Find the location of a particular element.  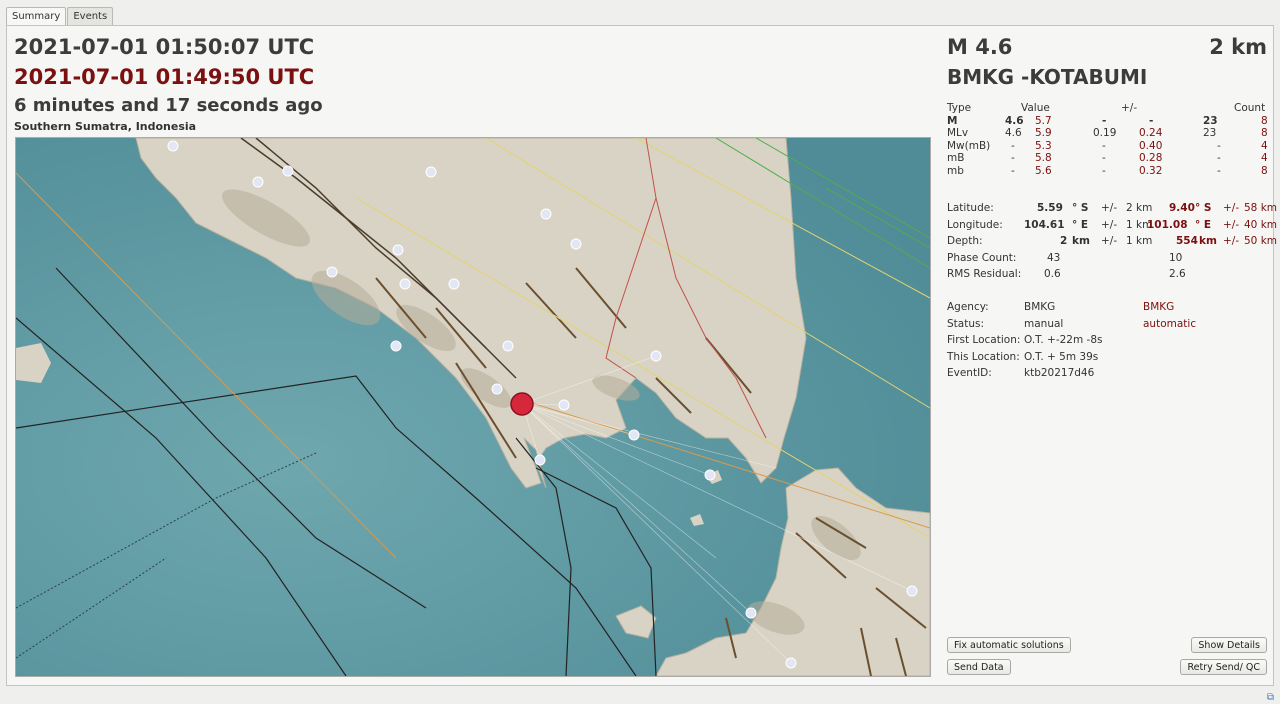

epicenter-marker is located at coordinates (522, 404).